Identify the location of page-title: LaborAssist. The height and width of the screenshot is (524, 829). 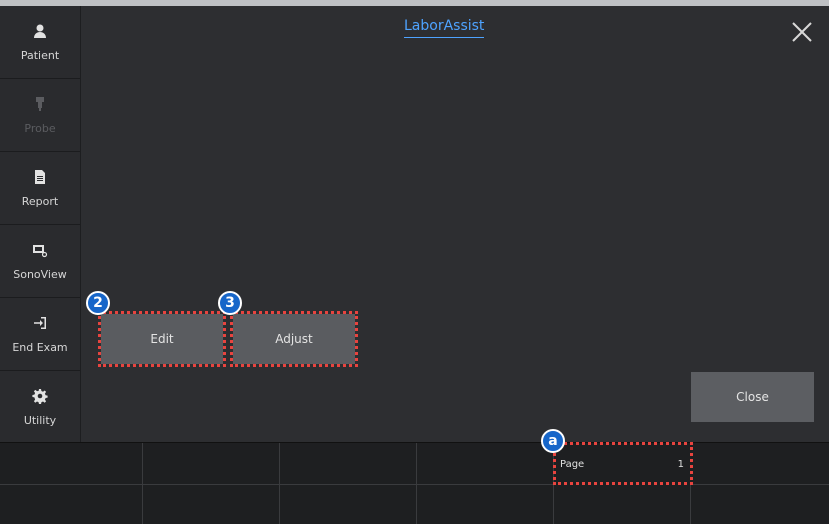
(444, 28).